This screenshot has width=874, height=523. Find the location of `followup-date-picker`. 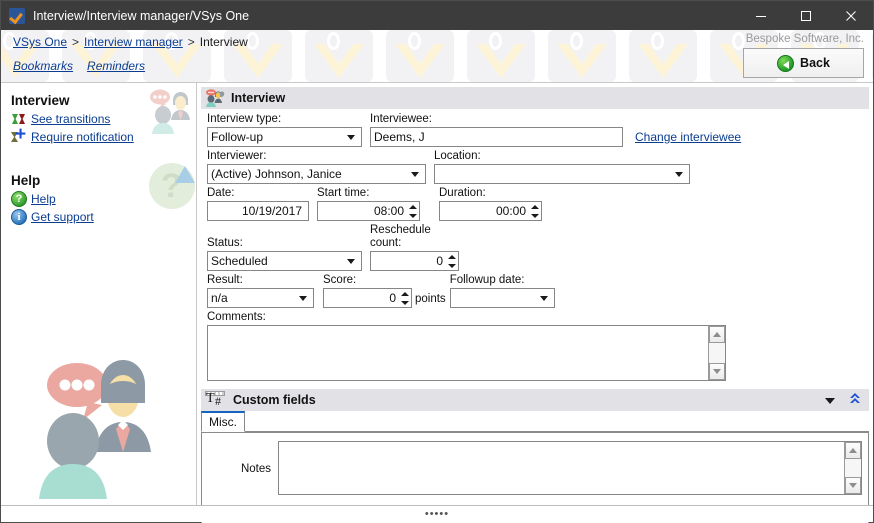

followup-date-picker is located at coordinates (502, 298).